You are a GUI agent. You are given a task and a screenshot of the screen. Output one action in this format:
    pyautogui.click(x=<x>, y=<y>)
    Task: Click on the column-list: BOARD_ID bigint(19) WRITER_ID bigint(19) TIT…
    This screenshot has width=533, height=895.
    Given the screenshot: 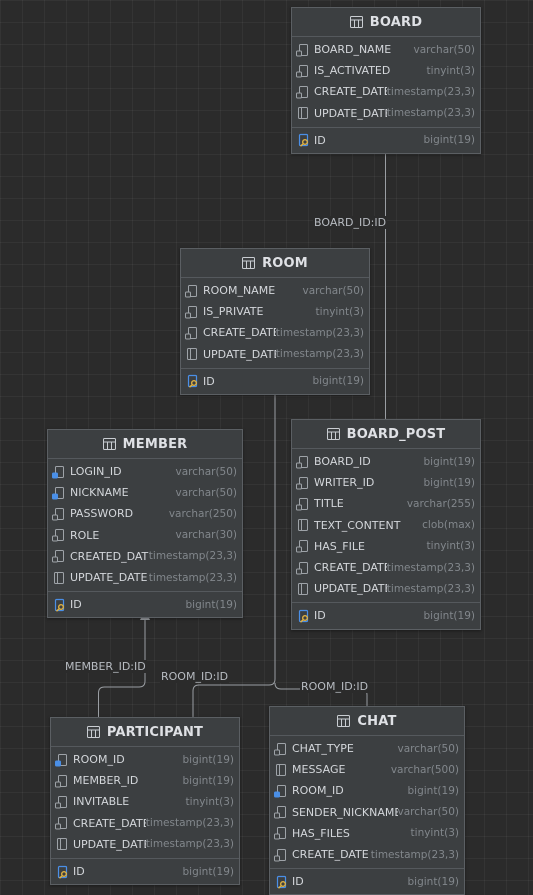 What is the action you would take?
    pyautogui.click(x=386, y=525)
    